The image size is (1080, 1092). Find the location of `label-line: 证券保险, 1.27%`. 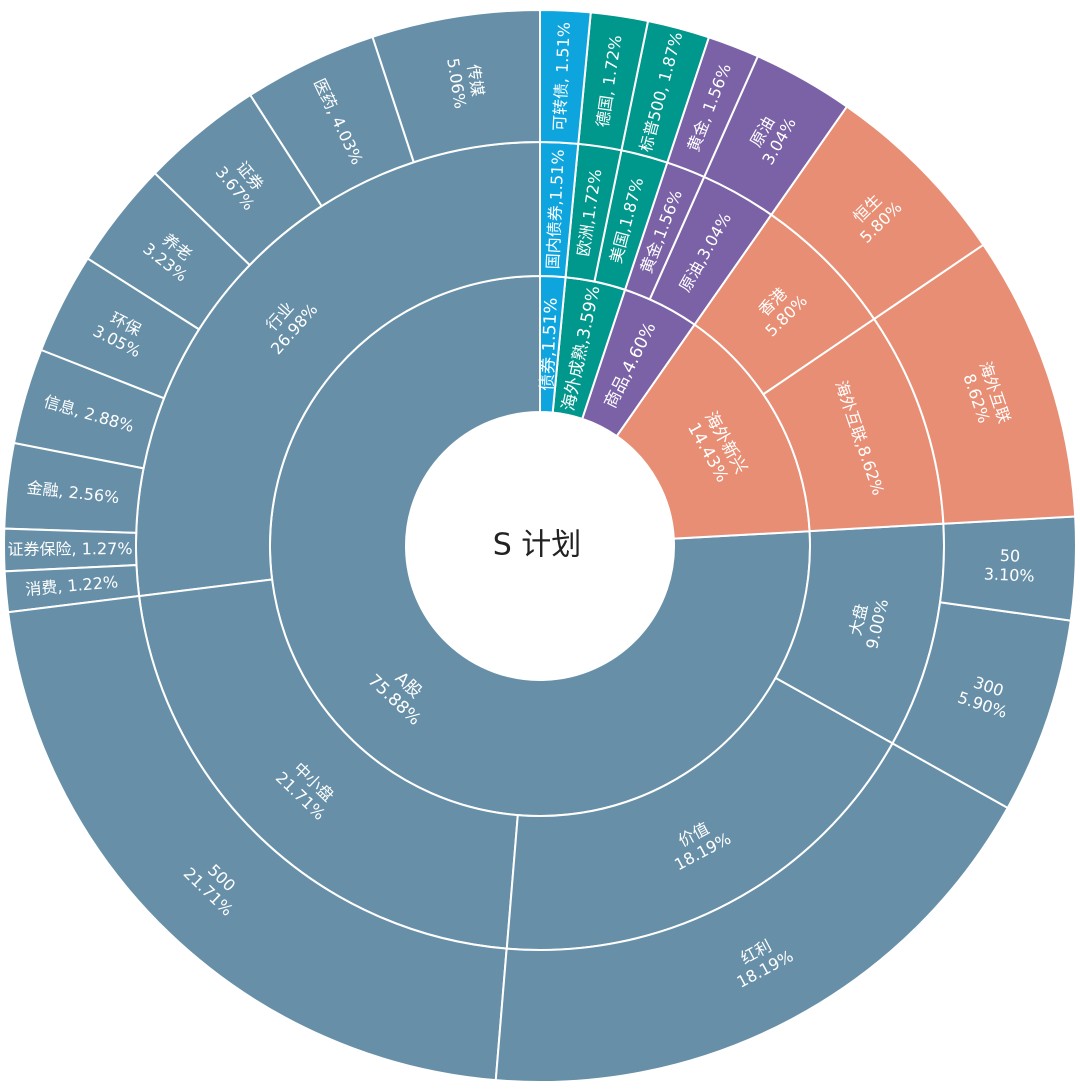

label-line: 证券保险, 1.27% is located at coordinates (69, 549).